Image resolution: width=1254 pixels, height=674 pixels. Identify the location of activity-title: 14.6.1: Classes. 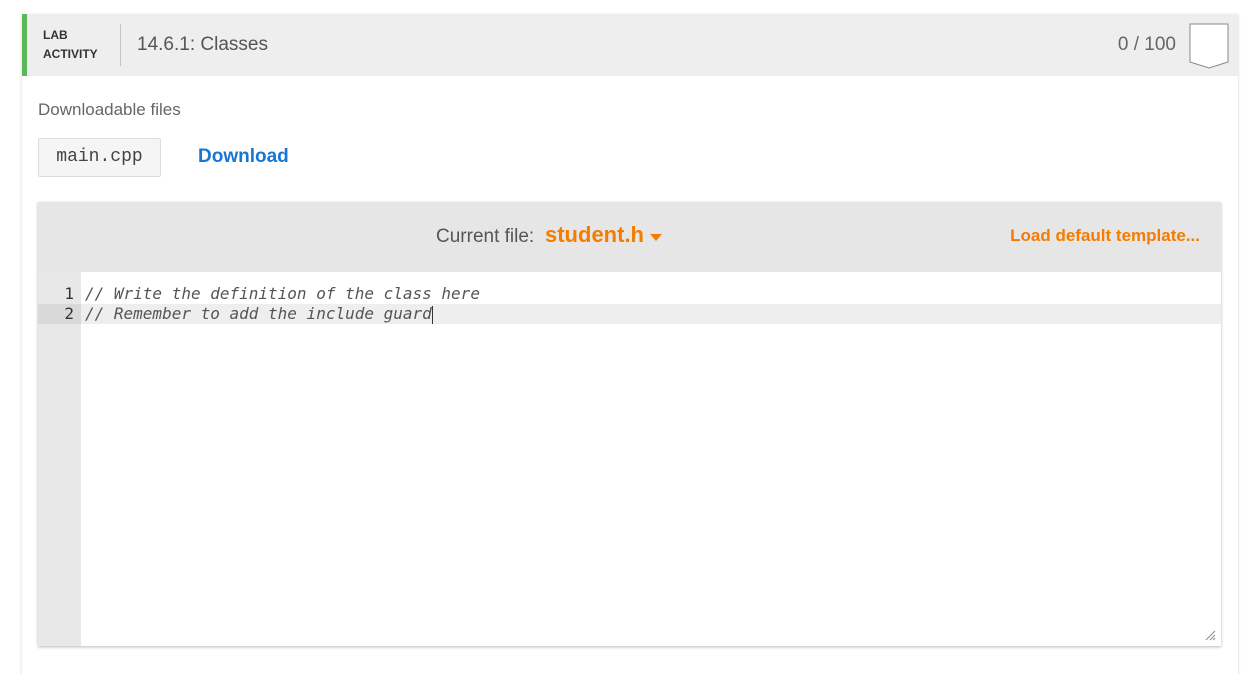
(202, 44).